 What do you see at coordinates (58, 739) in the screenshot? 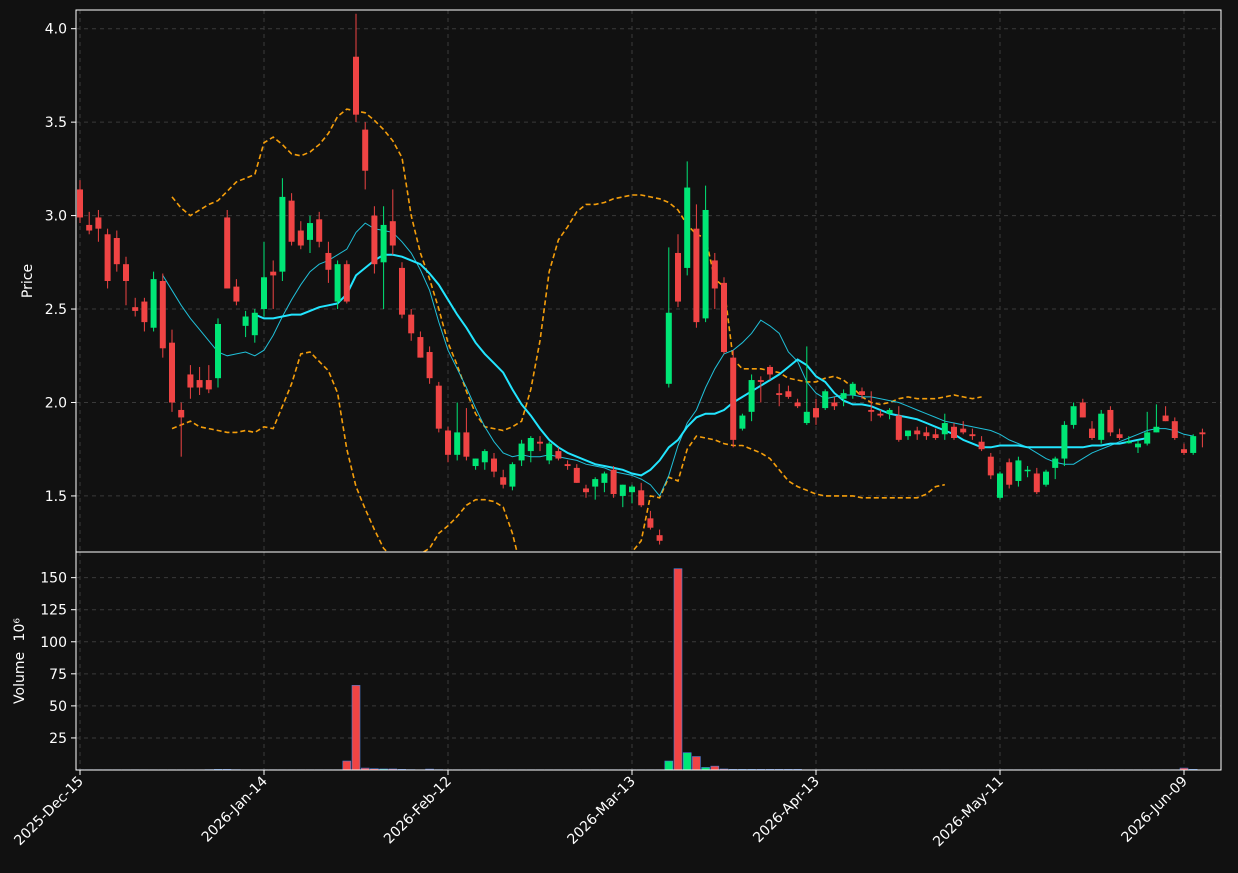
I see `volume-y-tick-label: 25` at bounding box center [58, 739].